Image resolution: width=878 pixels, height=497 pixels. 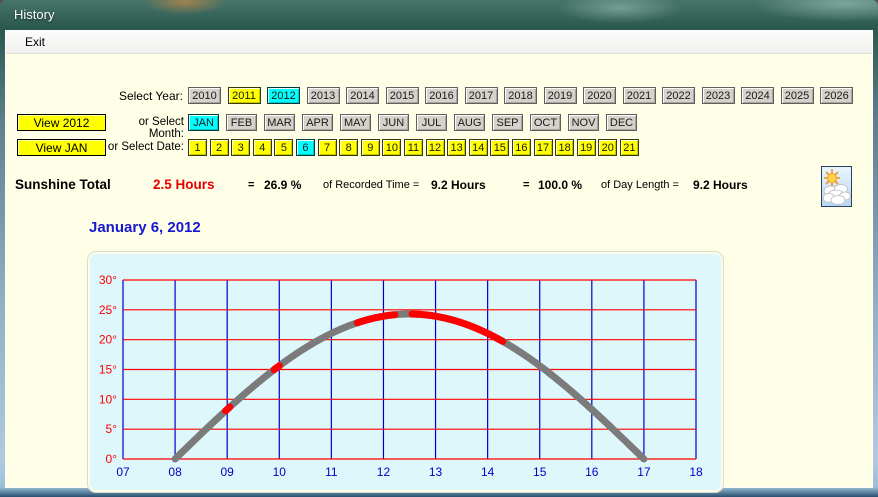 What do you see at coordinates (507, 122) in the screenshot?
I see `month-button: SEP` at bounding box center [507, 122].